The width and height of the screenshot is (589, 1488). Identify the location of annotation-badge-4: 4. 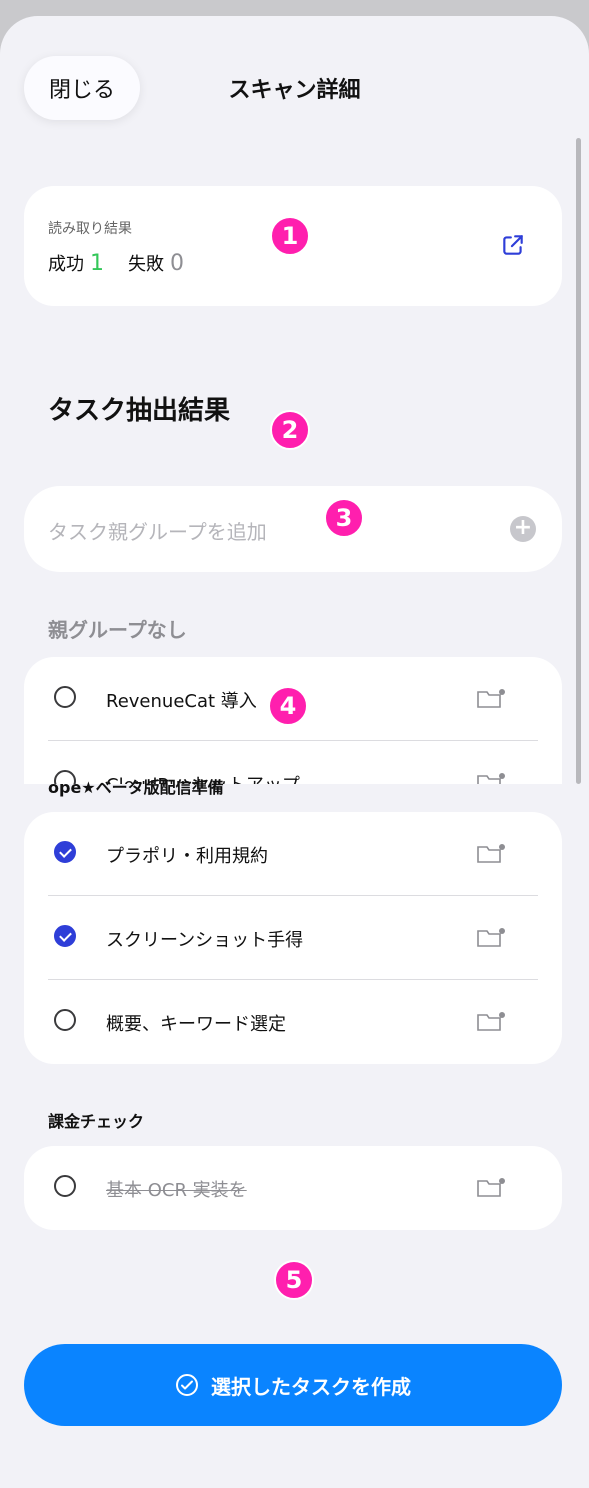
(288, 706).